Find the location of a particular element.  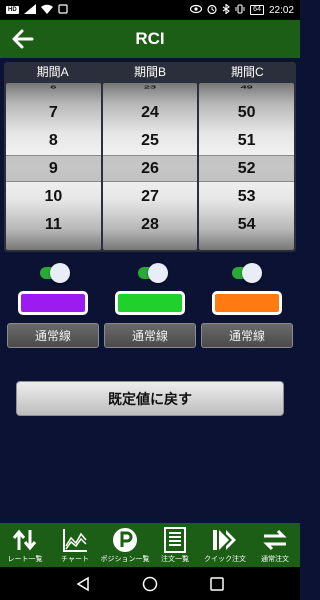

clock: 22:02 is located at coordinates (281, 10).